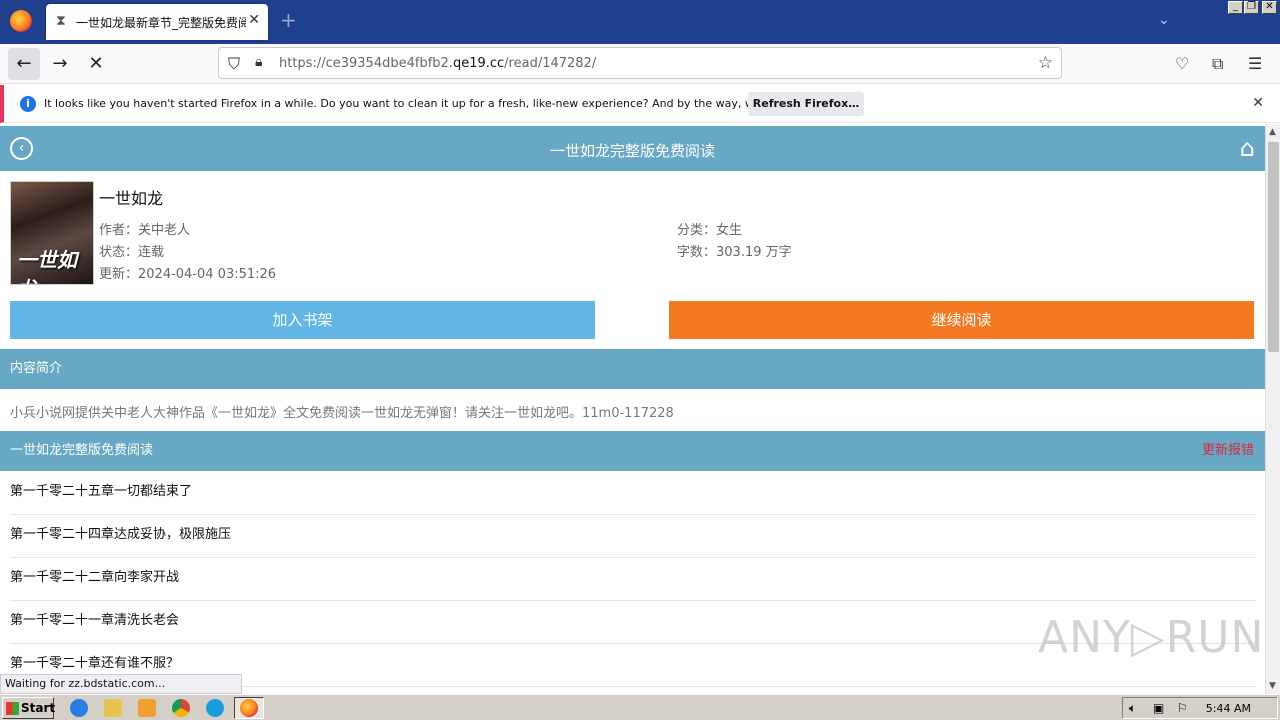 This screenshot has height=720, width=1280. What do you see at coordinates (640, 707) in the screenshot?
I see `windows-taskbar: Start 🔈︎ ▣ ⚐ 5:44 AM` at bounding box center [640, 707].